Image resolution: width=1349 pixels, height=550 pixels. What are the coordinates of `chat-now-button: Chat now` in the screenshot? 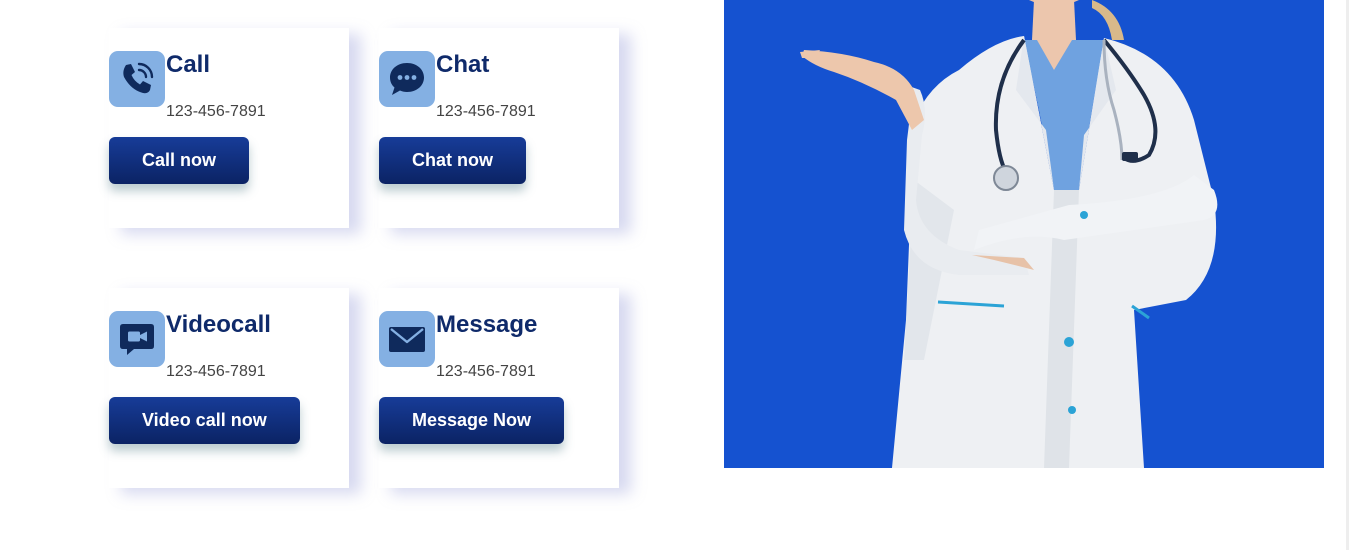 It's located at (452, 160).